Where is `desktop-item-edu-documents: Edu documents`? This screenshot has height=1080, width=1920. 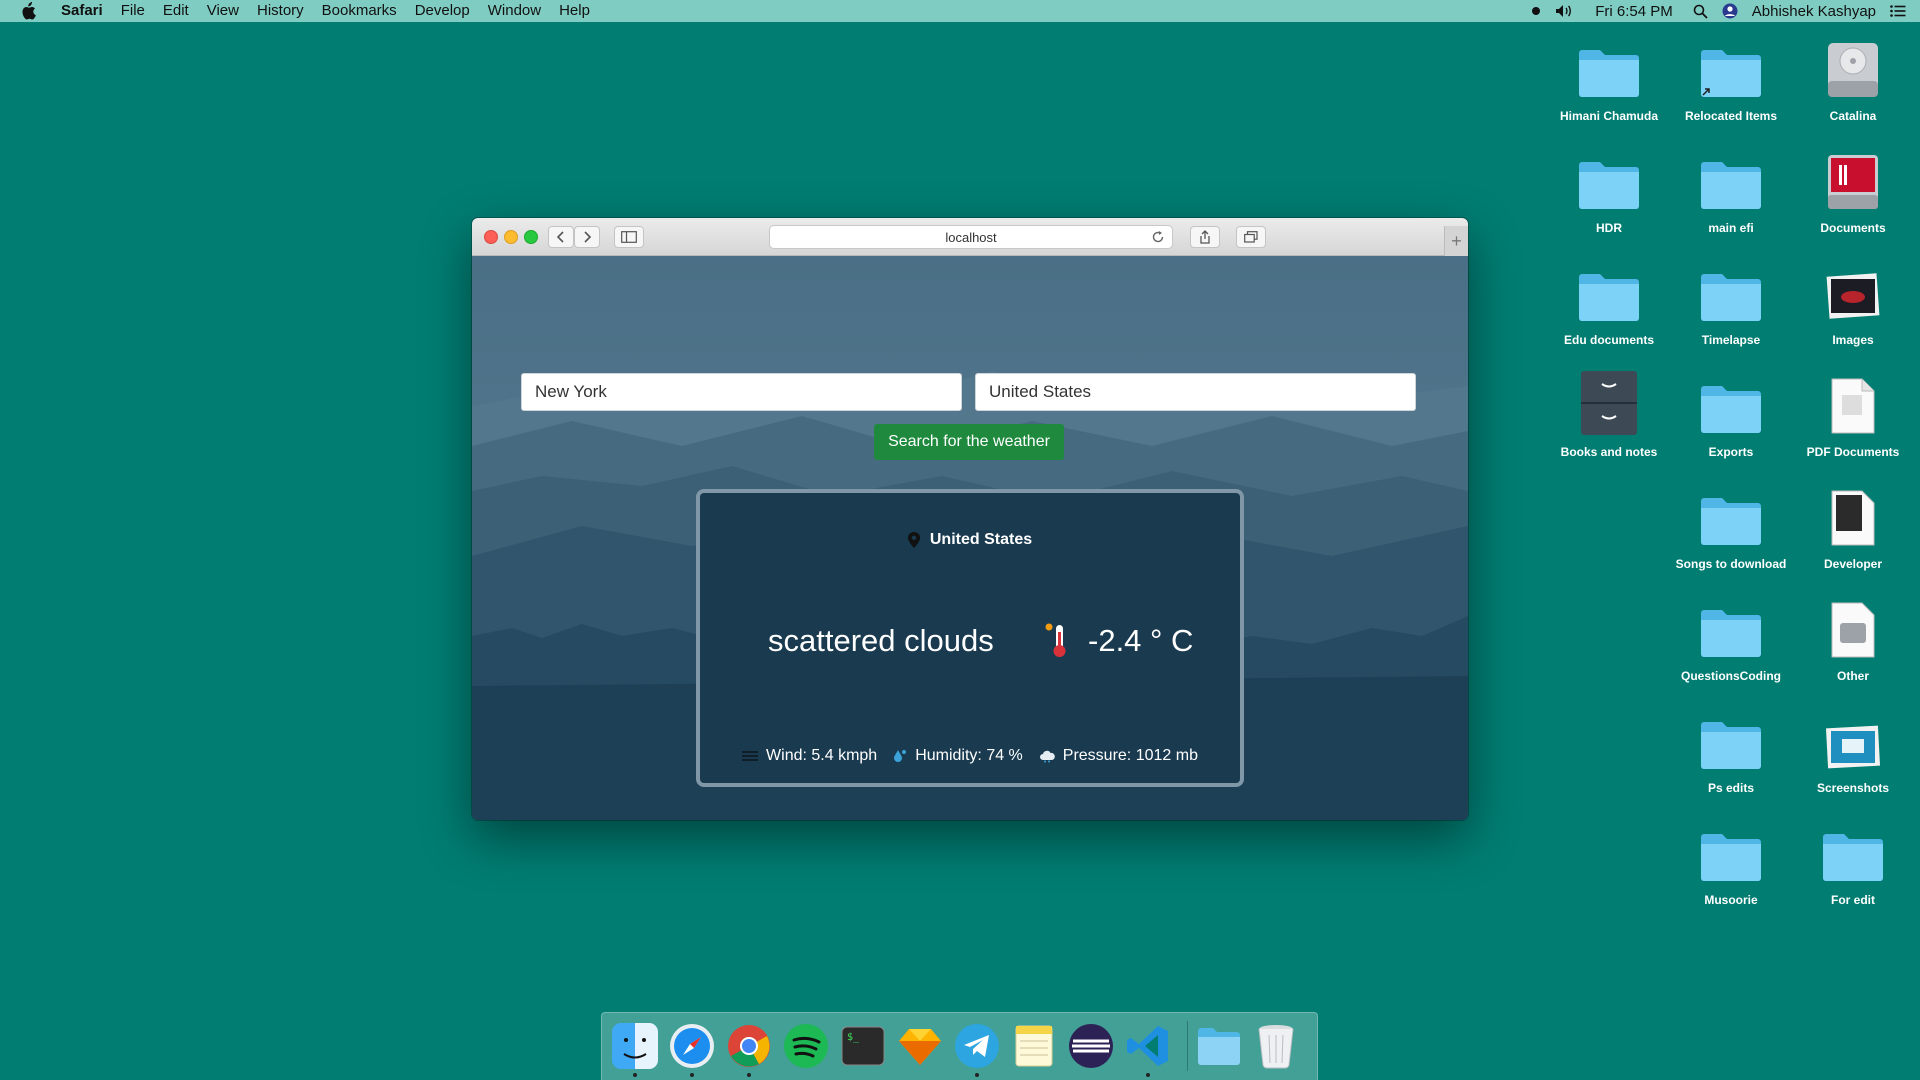 desktop-item-edu-documents: Edu documents is located at coordinates (1609, 309).